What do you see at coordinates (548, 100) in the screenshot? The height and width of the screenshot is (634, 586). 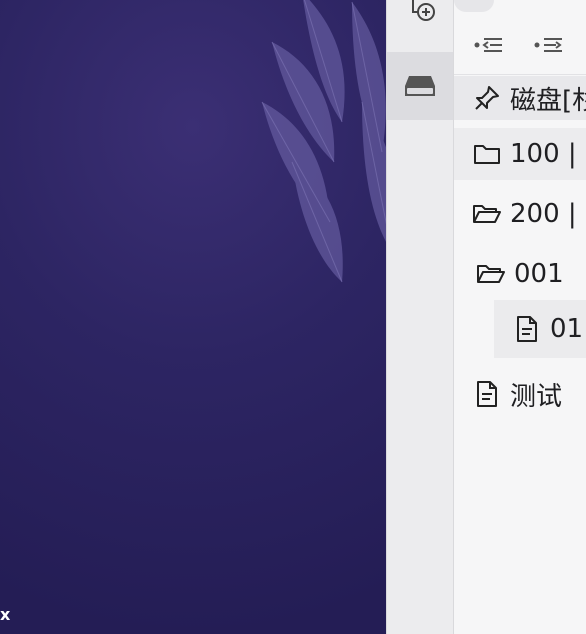 I see `pinned-label: 磁盘[杉` at bounding box center [548, 100].